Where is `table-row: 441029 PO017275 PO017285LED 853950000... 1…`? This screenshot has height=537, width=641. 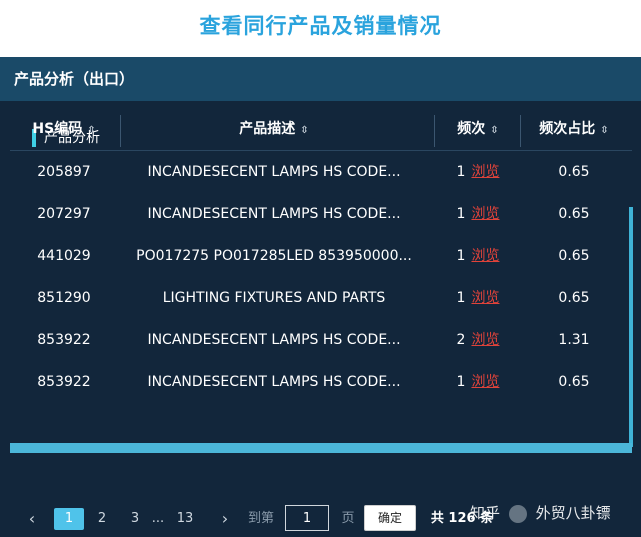
table-row: 441029 PO017275 PO017285LED 853950000... 1… is located at coordinates (321, 256).